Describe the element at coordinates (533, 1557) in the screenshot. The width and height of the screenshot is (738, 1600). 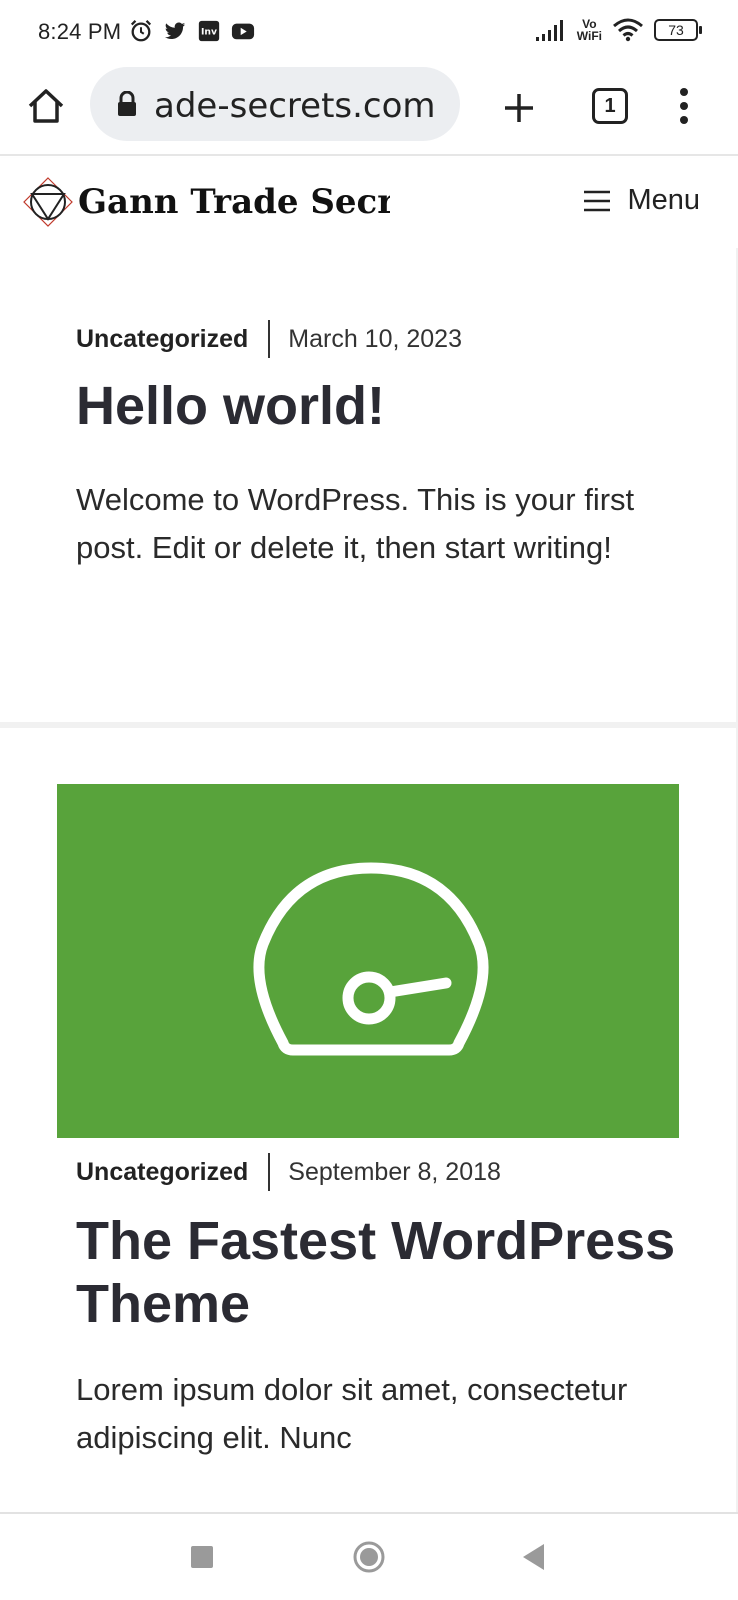
I see `nav-back-icon` at that location.